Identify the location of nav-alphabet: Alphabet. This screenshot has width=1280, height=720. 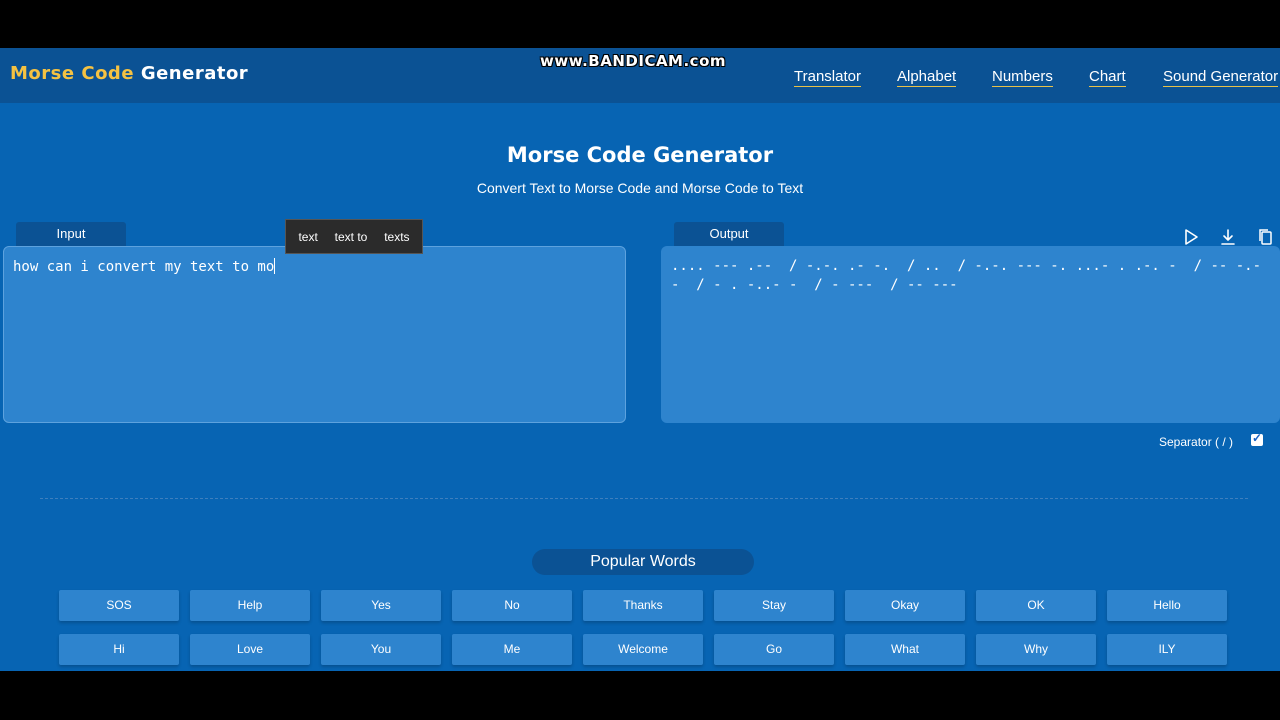
(927, 77).